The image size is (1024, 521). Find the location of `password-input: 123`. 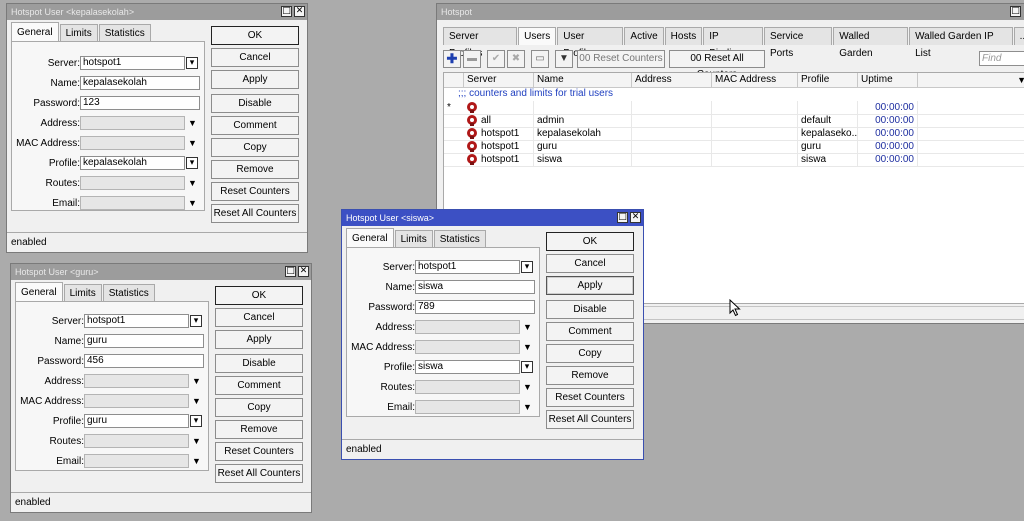

password-input: 123 is located at coordinates (140, 103).